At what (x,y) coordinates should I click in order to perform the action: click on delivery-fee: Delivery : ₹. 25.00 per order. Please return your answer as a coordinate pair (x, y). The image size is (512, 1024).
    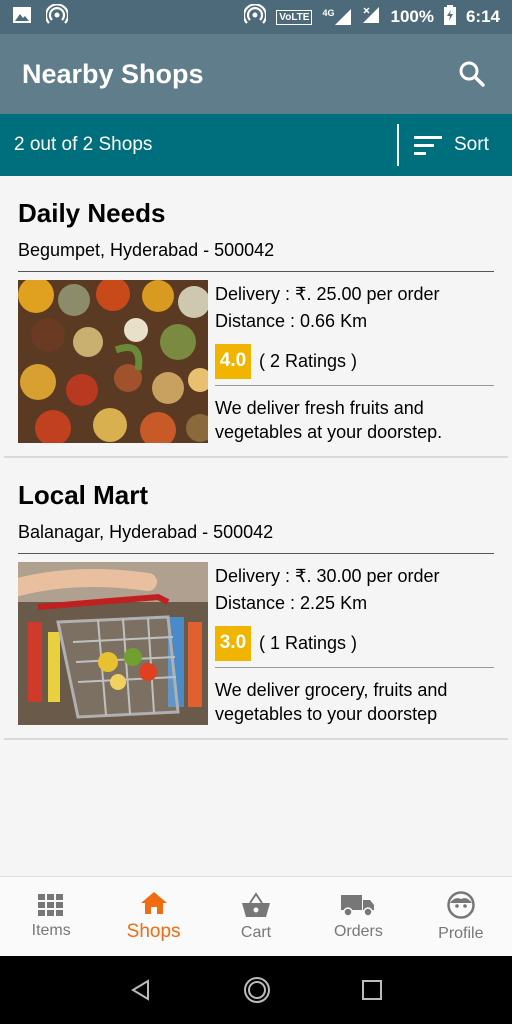
    Looking at the image, I should click on (327, 294).